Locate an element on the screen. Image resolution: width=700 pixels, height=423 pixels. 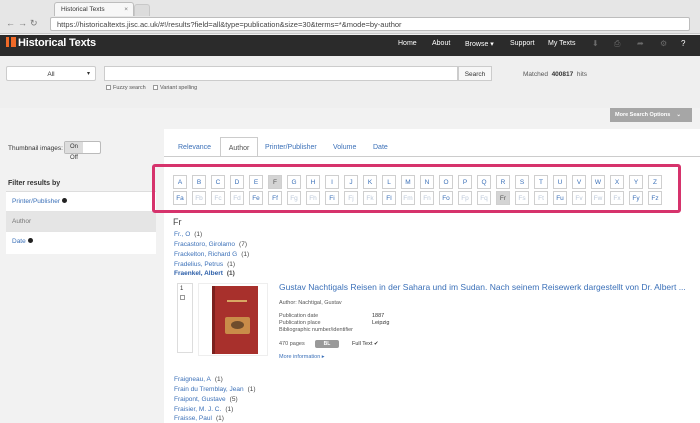
close-icon: × is located at coordinates (126, 9).